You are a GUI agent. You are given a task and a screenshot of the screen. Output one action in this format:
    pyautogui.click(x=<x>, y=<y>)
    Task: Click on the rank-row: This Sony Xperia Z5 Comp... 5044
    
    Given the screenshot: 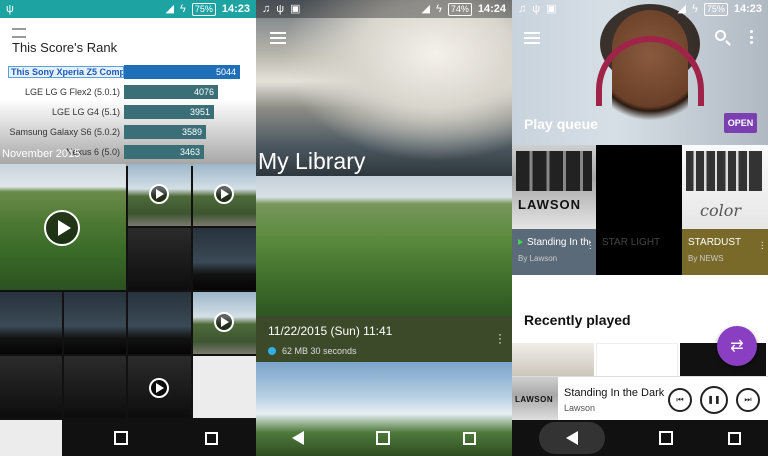 What is the action you would take?
    pyautogui.click(x=128, y=71)
    